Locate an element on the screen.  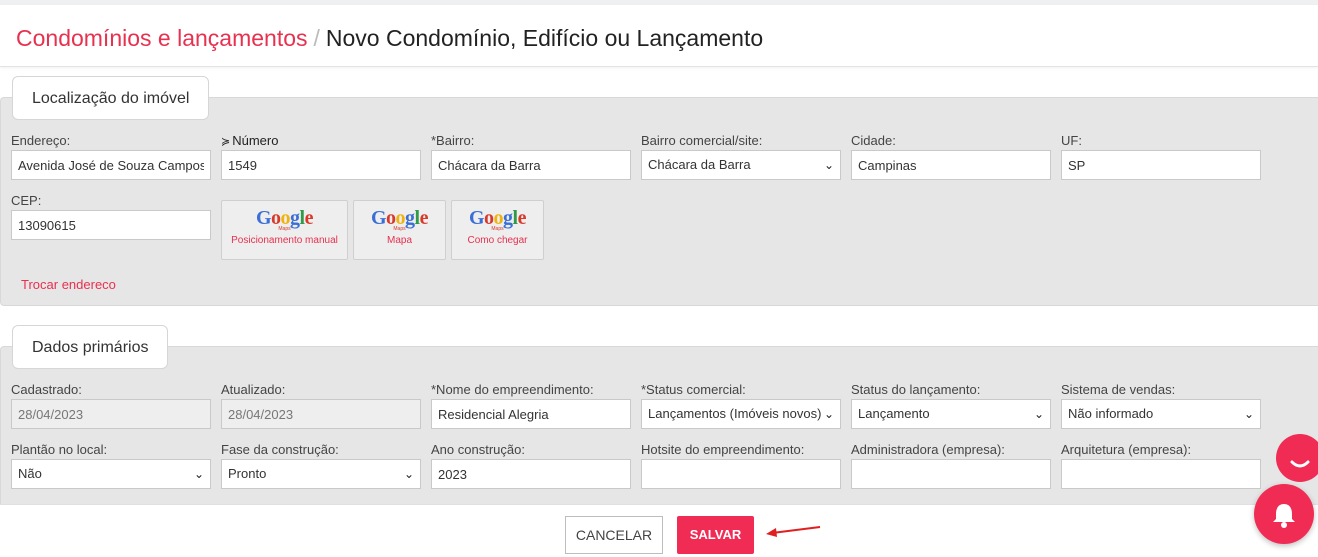
bairro-comercial-label: Bairro comercial/site: is located at coordinates (702, 140).